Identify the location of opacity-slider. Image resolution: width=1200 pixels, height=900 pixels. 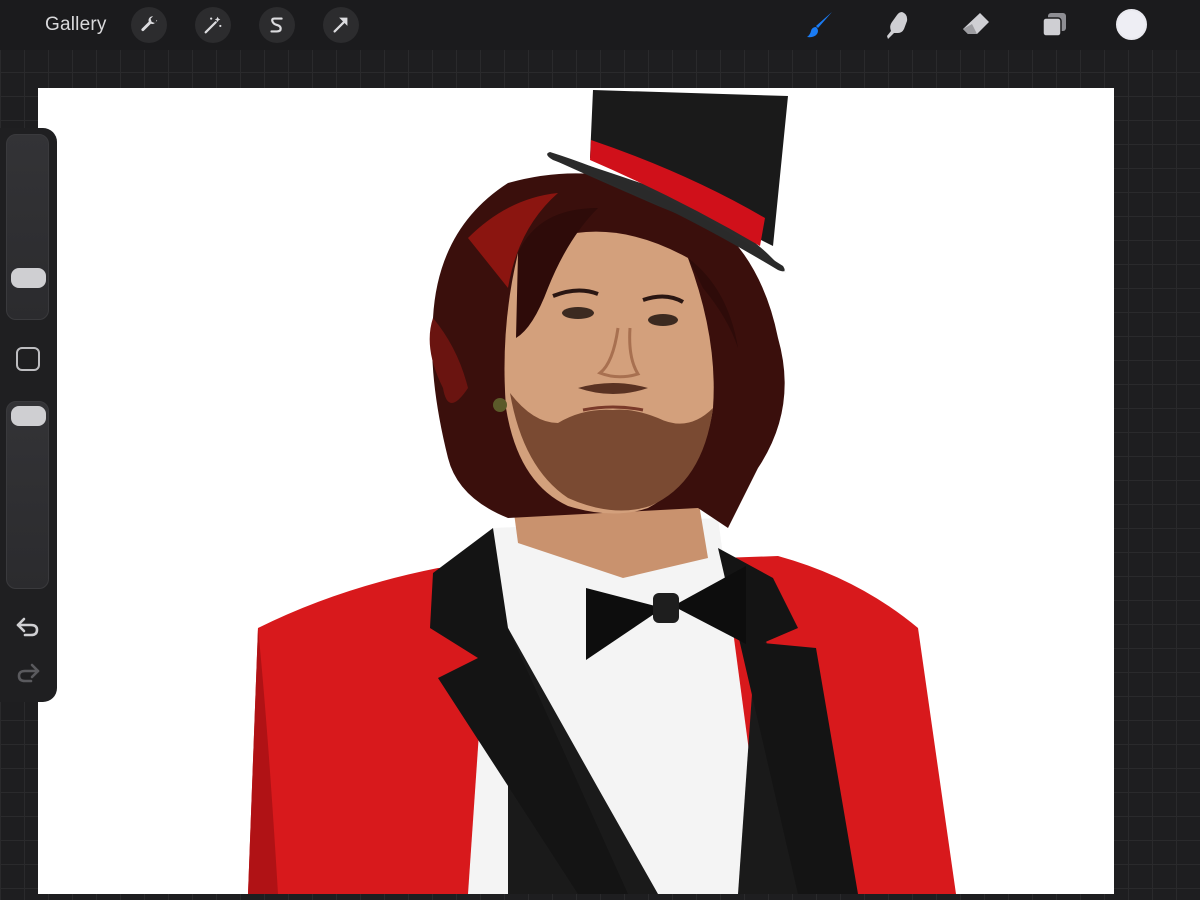
(27, 495).